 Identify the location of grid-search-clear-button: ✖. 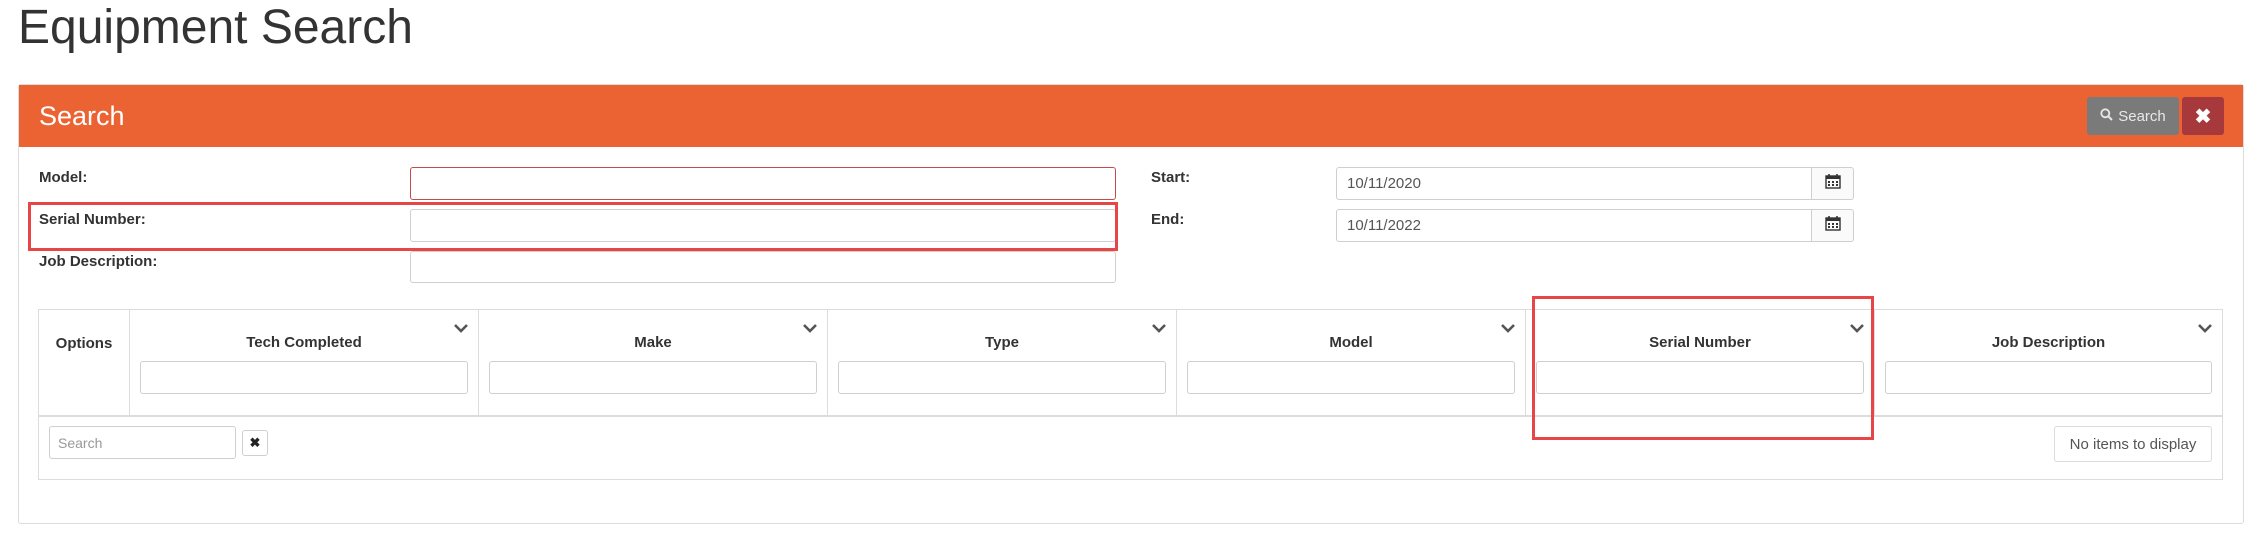
(255, 443).